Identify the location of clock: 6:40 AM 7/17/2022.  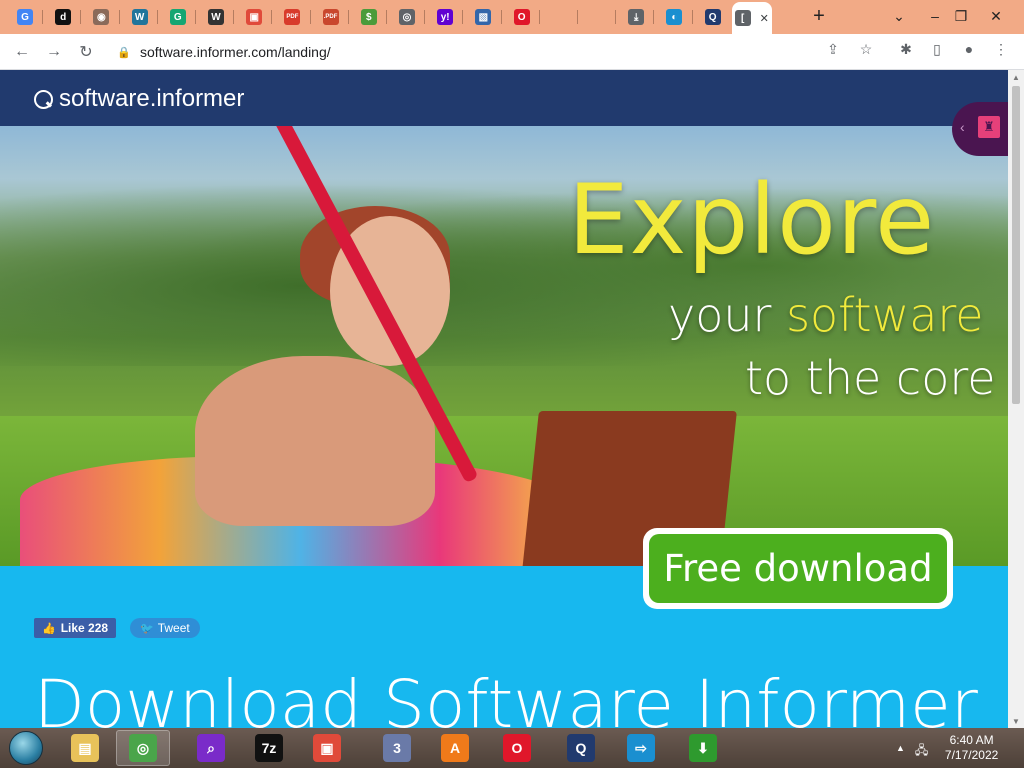
(971, 748).